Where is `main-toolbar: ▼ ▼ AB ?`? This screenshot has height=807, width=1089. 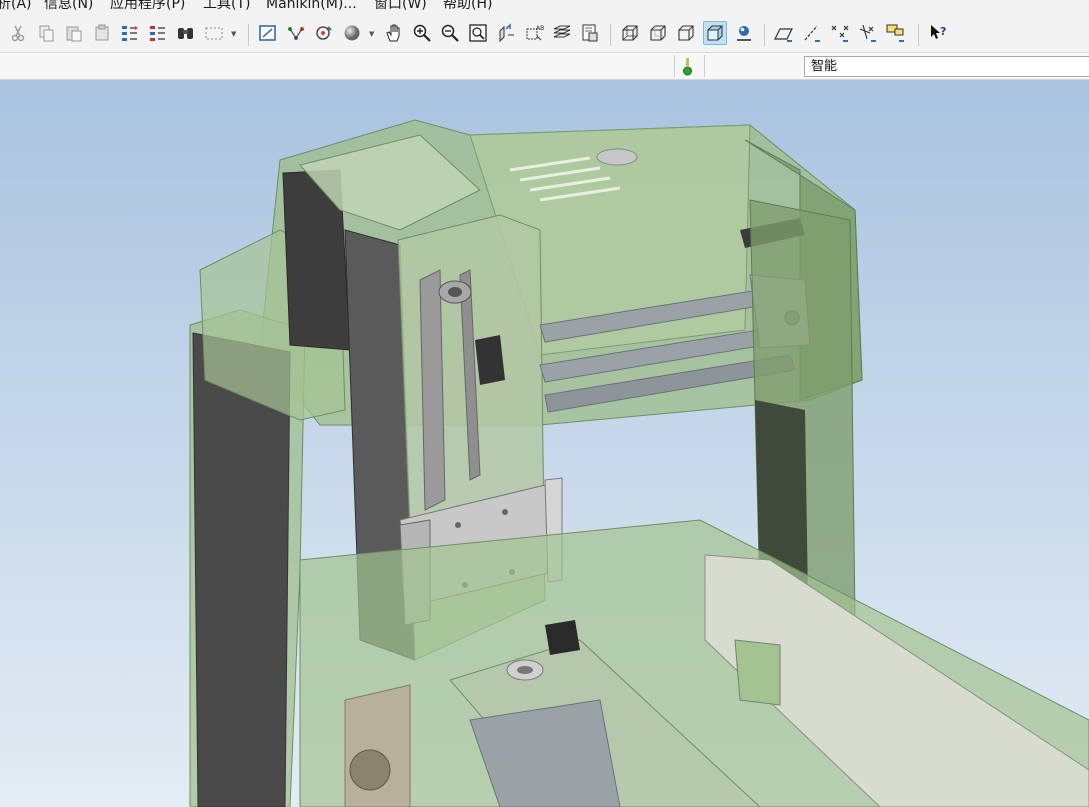 main-toolbar: ▼ ▼ AB ? is located at coordinates (544, 34).